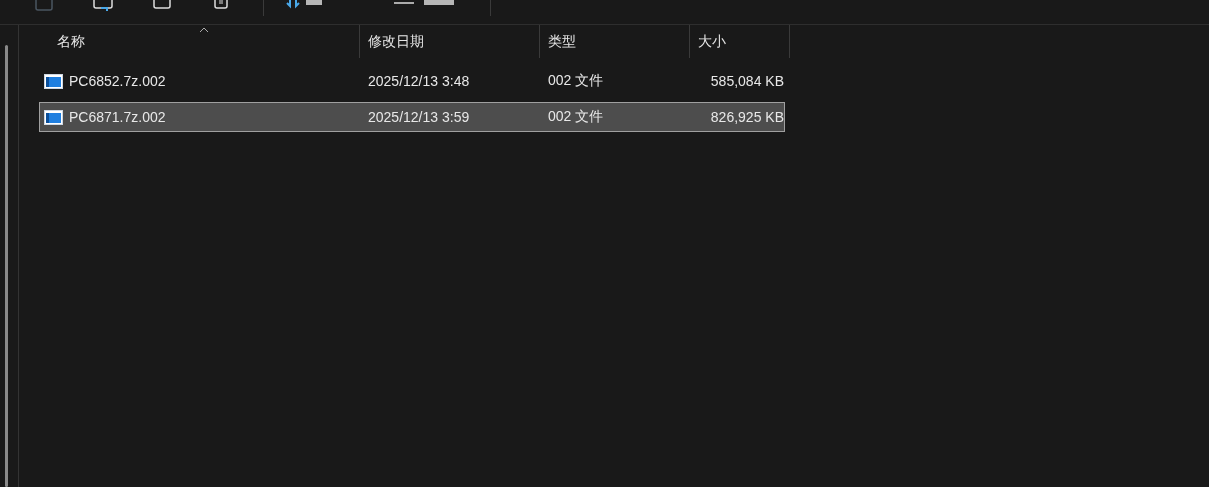  What do you see at coordinates (6, 266) in the screenshot?
I see `scrollbar-thumb` at bounding box center [6, 266].